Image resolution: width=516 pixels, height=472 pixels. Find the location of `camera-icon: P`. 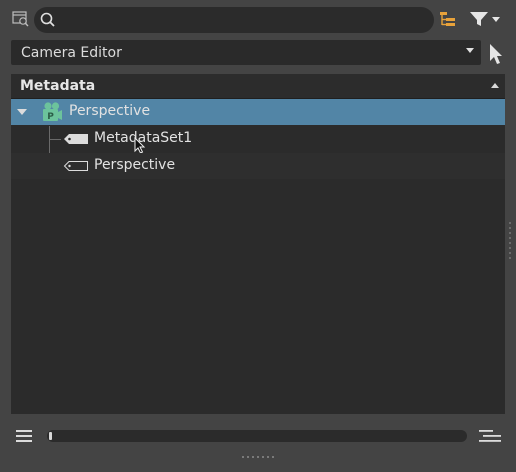

camera-icon: P is located at coordinates (52, 112).